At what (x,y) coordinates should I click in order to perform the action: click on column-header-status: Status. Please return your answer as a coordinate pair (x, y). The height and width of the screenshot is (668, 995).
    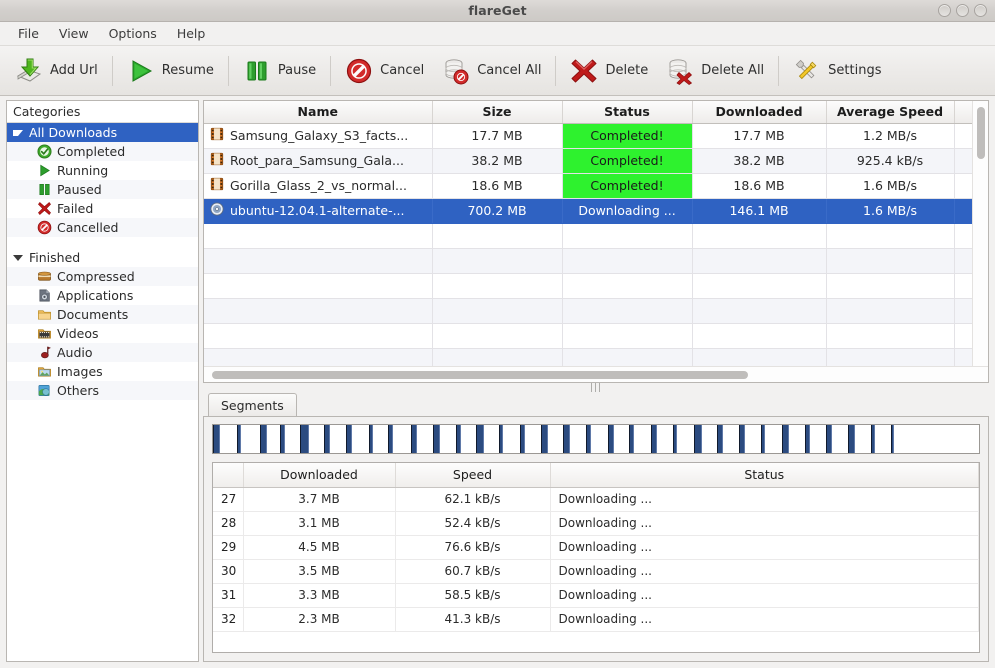
    Looking at the image, I should click on (627, 112).